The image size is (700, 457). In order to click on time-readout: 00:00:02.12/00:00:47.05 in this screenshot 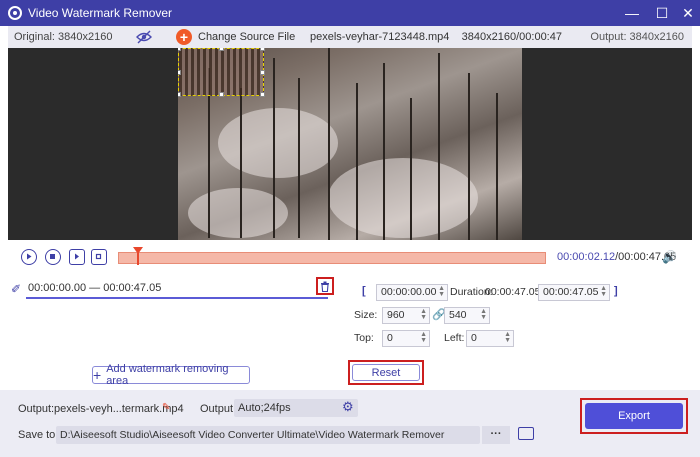, I will do `click(616, 257)`.